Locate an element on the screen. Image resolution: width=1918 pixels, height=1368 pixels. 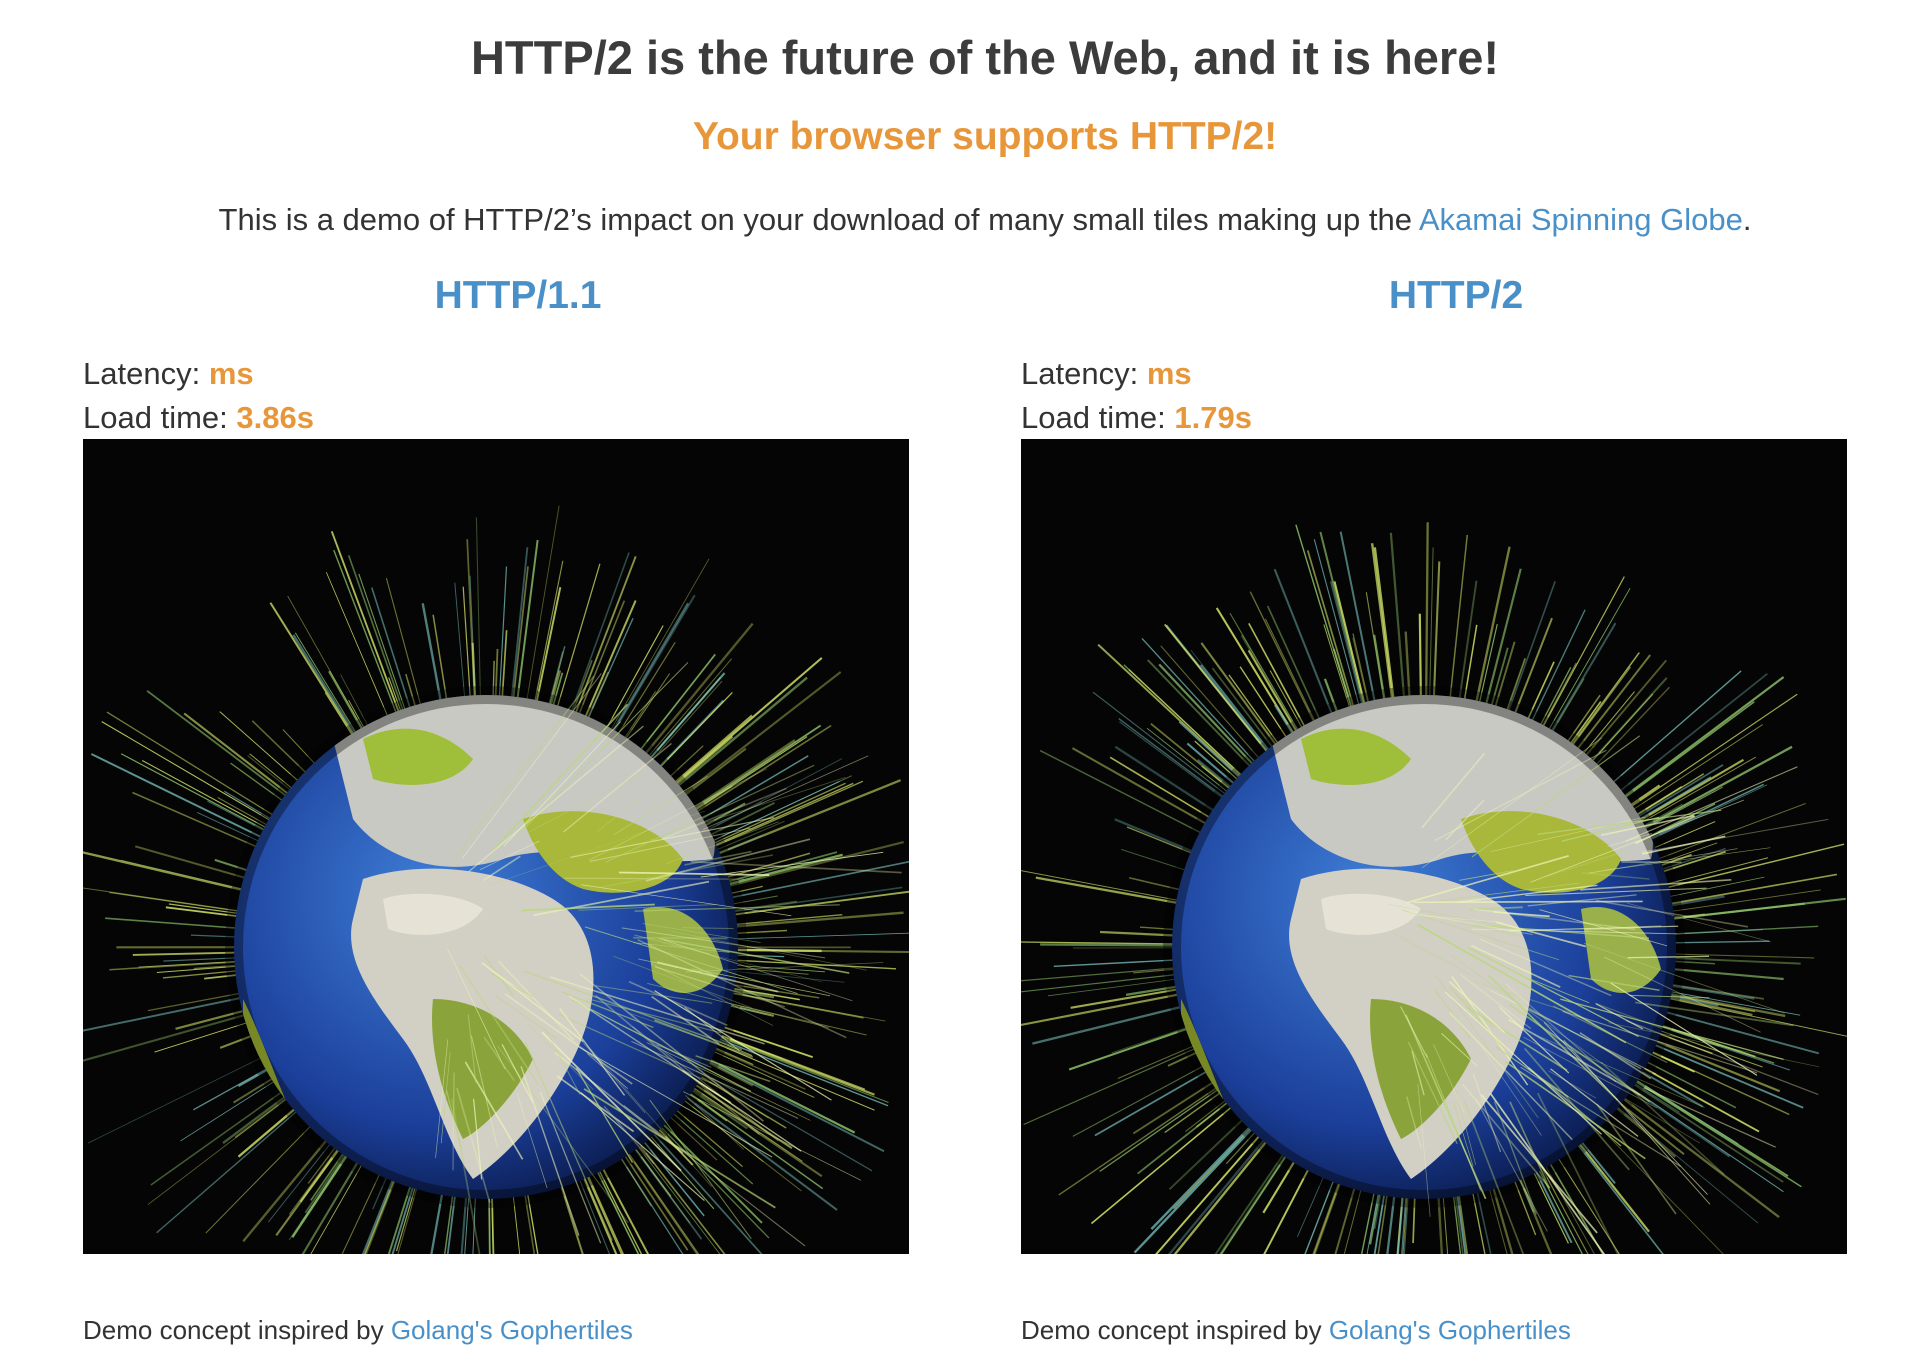
http1-load-time: Load time: 3.86s is located at coordinates (198, 418).